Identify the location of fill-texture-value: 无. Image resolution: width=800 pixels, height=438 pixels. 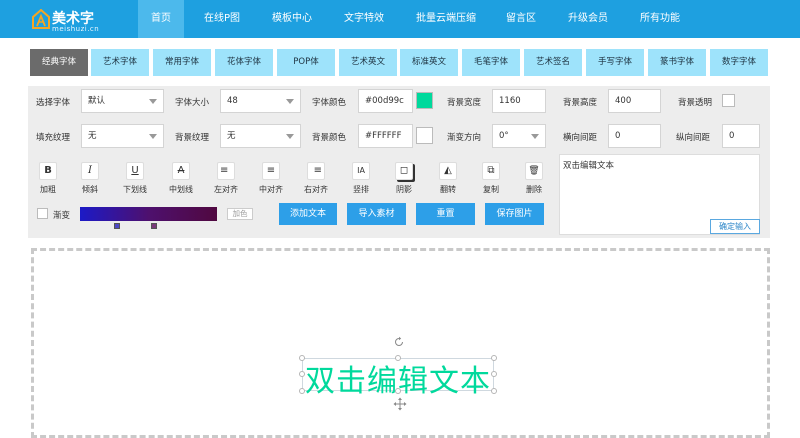
(92, 136).